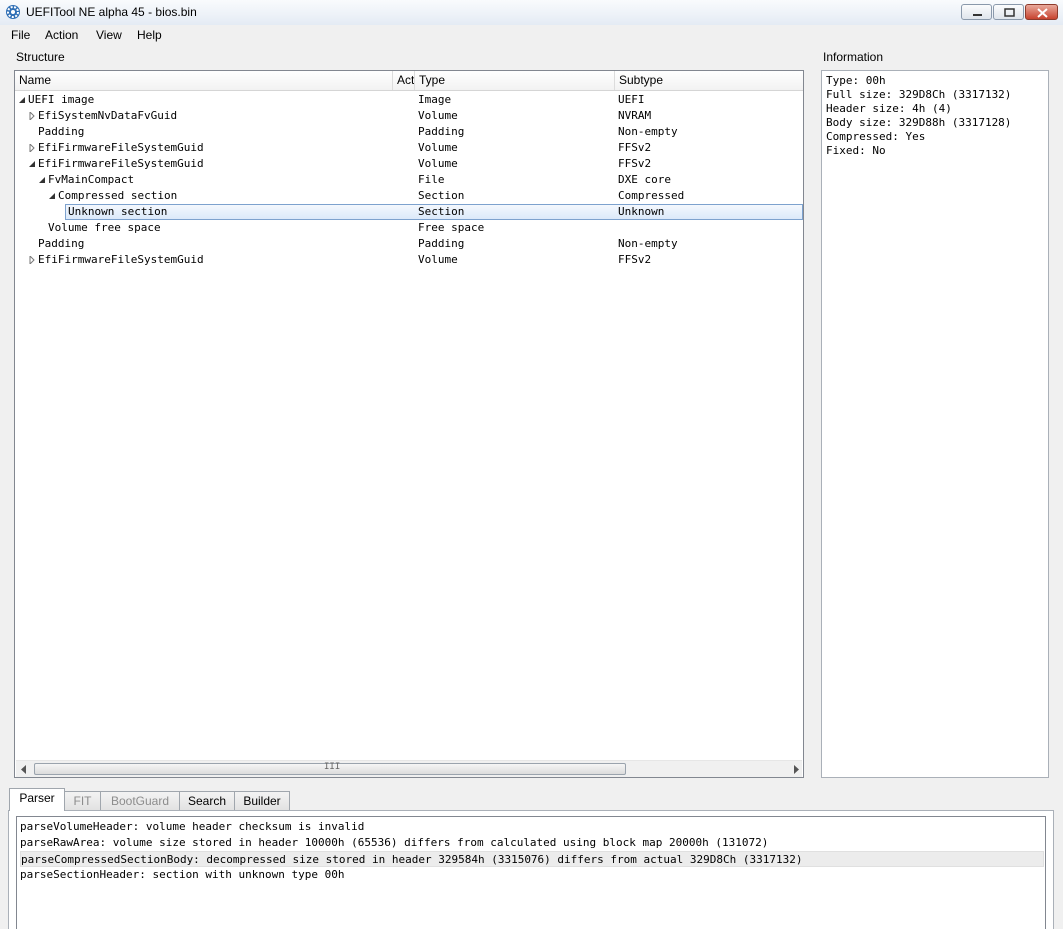  I want to click on information-label: Information, so click(853, 57).